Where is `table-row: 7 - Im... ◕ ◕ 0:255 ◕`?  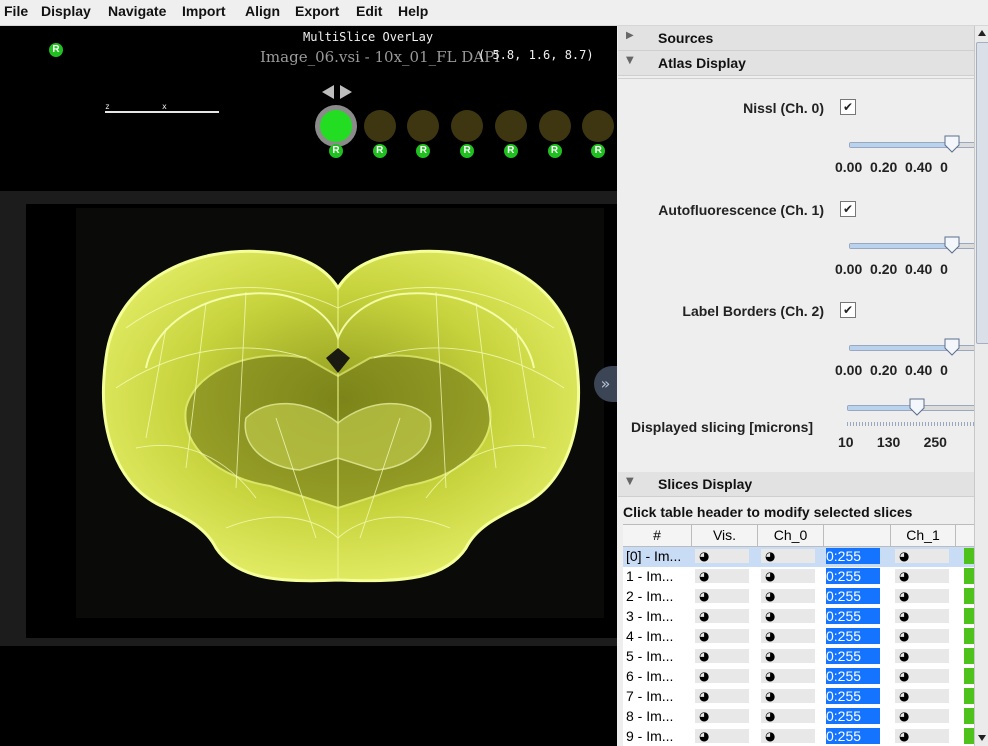 table-row: 7 - Im... ◕ ◕ 0:255 ◕ is located at coordinates (798, 697).